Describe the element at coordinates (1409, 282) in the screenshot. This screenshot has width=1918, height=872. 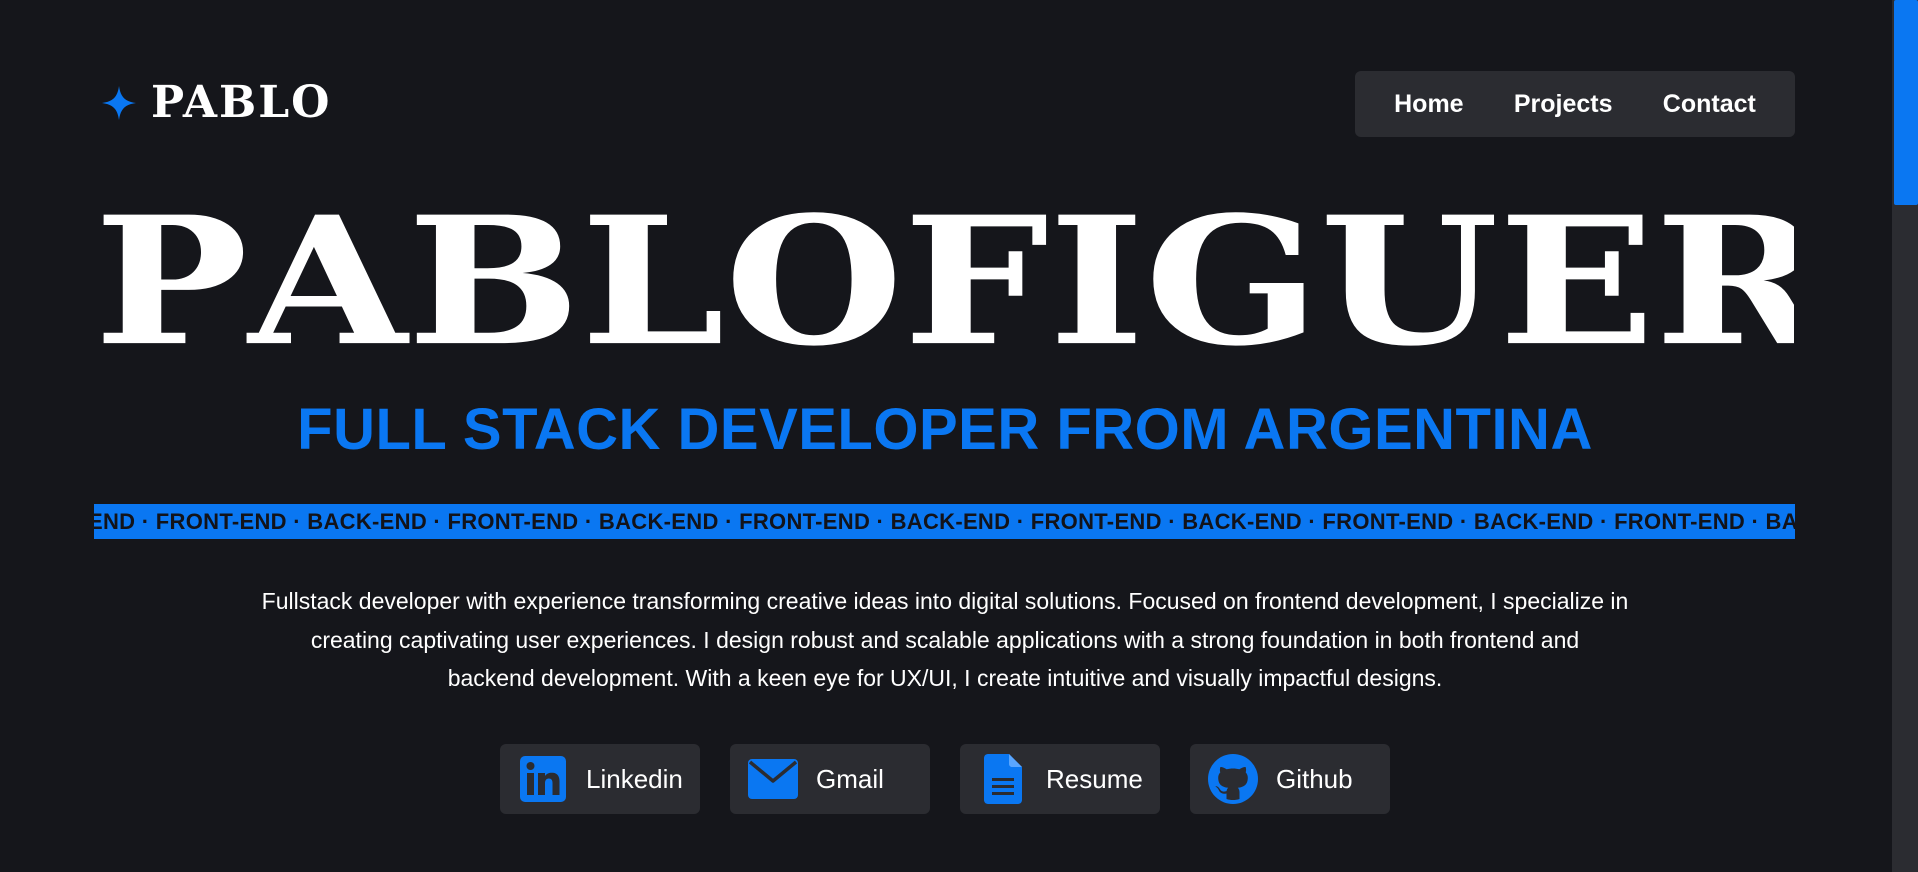
I see `hero-letter: U` at that location.